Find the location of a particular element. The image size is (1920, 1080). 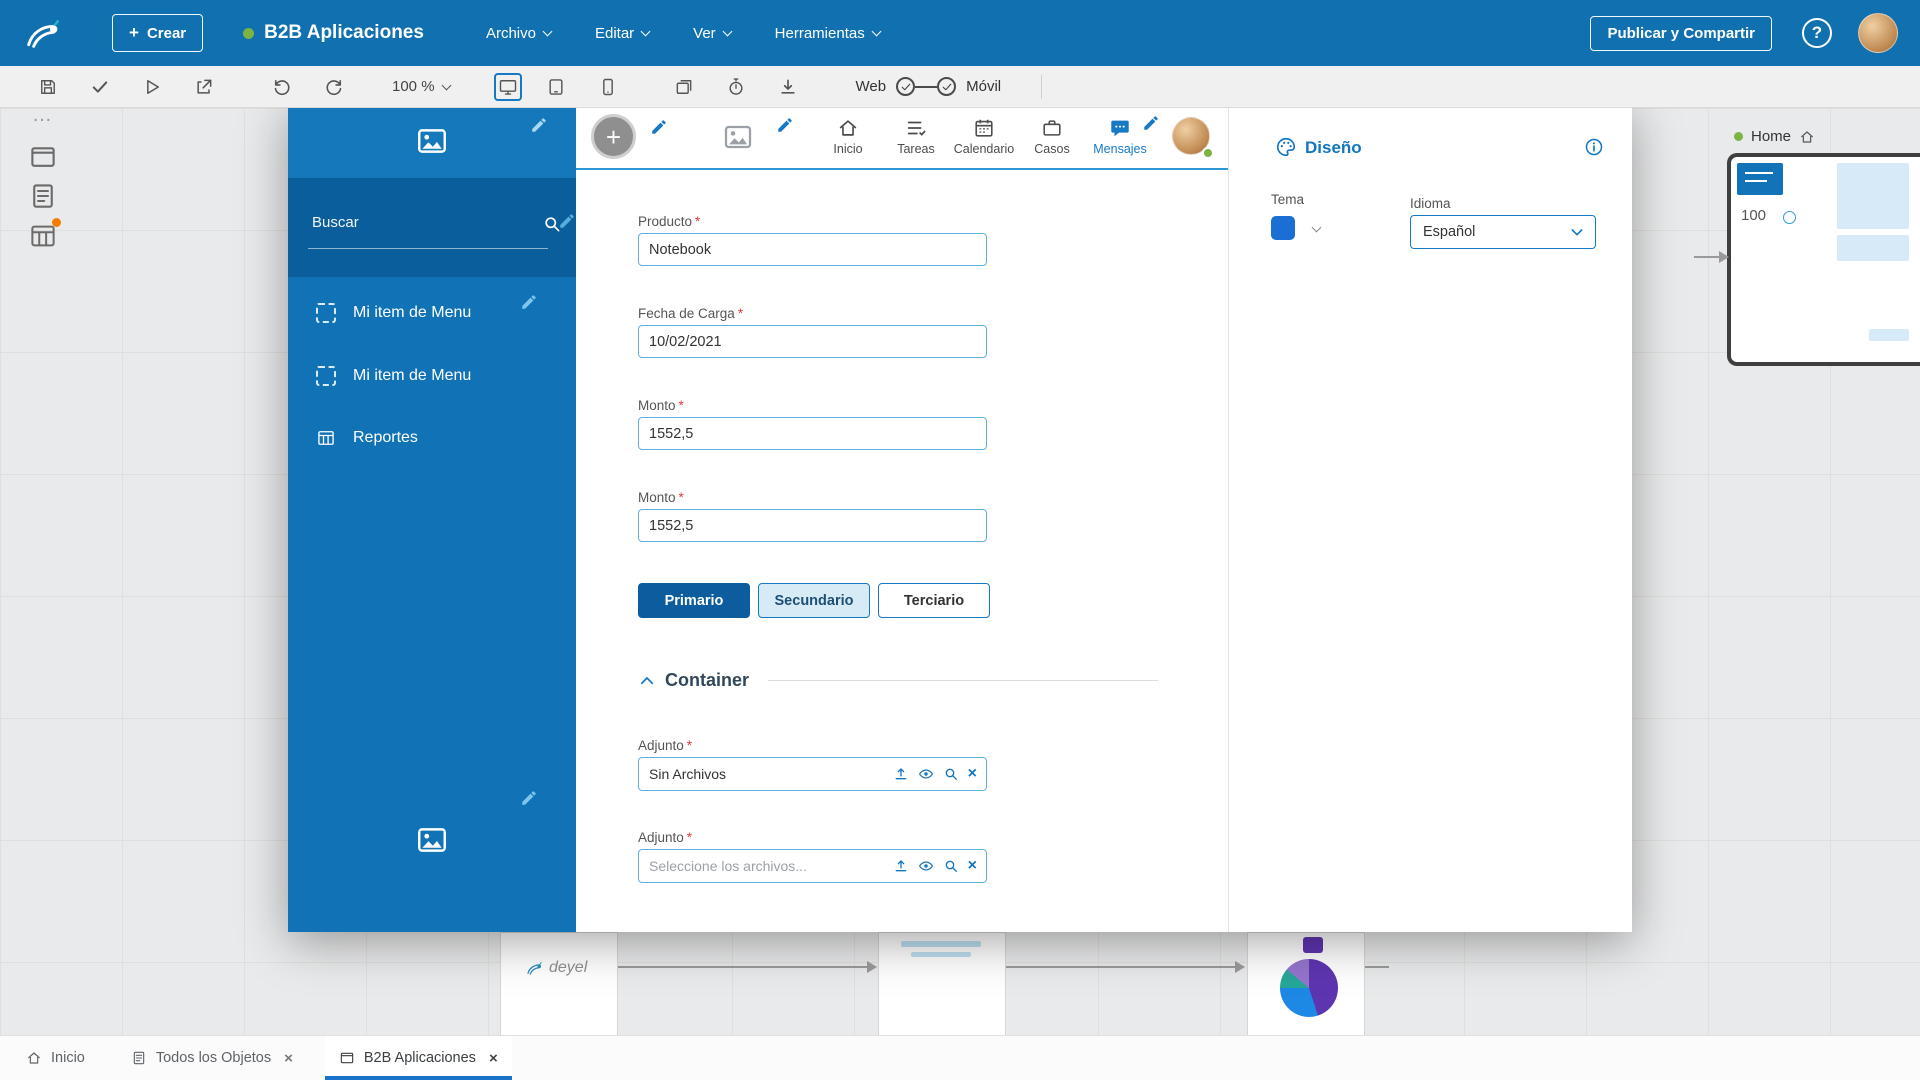

deyel-logo-icon is located at coordinates (42, 33).